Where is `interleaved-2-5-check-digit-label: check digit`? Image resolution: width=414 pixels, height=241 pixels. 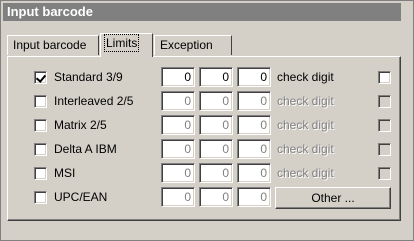
interleaved-2-5-check-digit-label: check digit is located at coordinates (305, 101).